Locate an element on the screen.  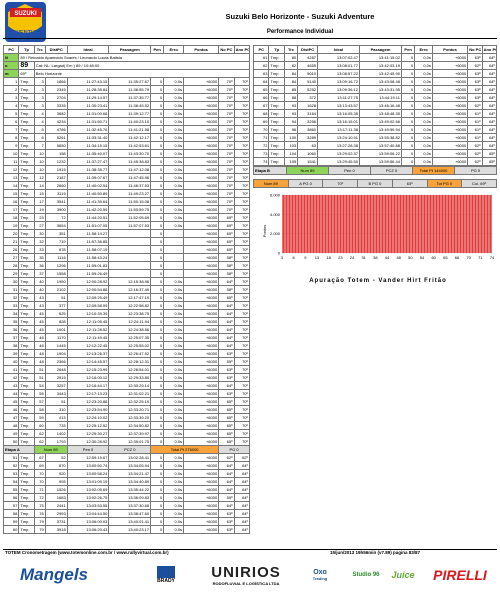
col-header: Pontos is located at coordinates (450, 49).